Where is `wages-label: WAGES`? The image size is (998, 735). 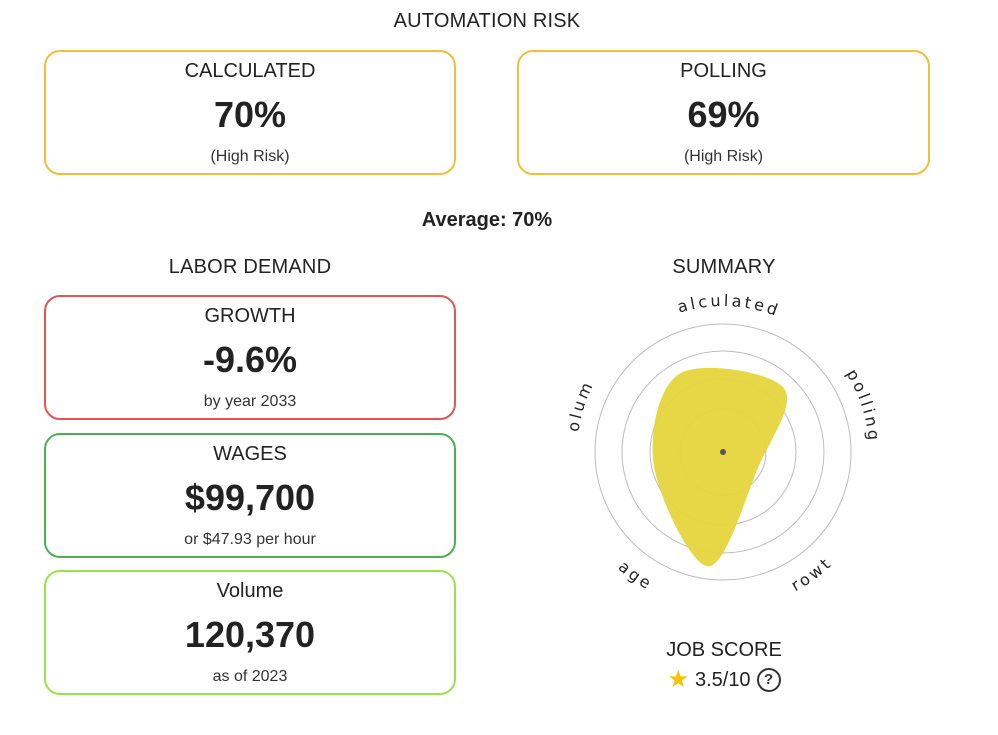 wages-label: WAGES is located at coordinates (250, 454).